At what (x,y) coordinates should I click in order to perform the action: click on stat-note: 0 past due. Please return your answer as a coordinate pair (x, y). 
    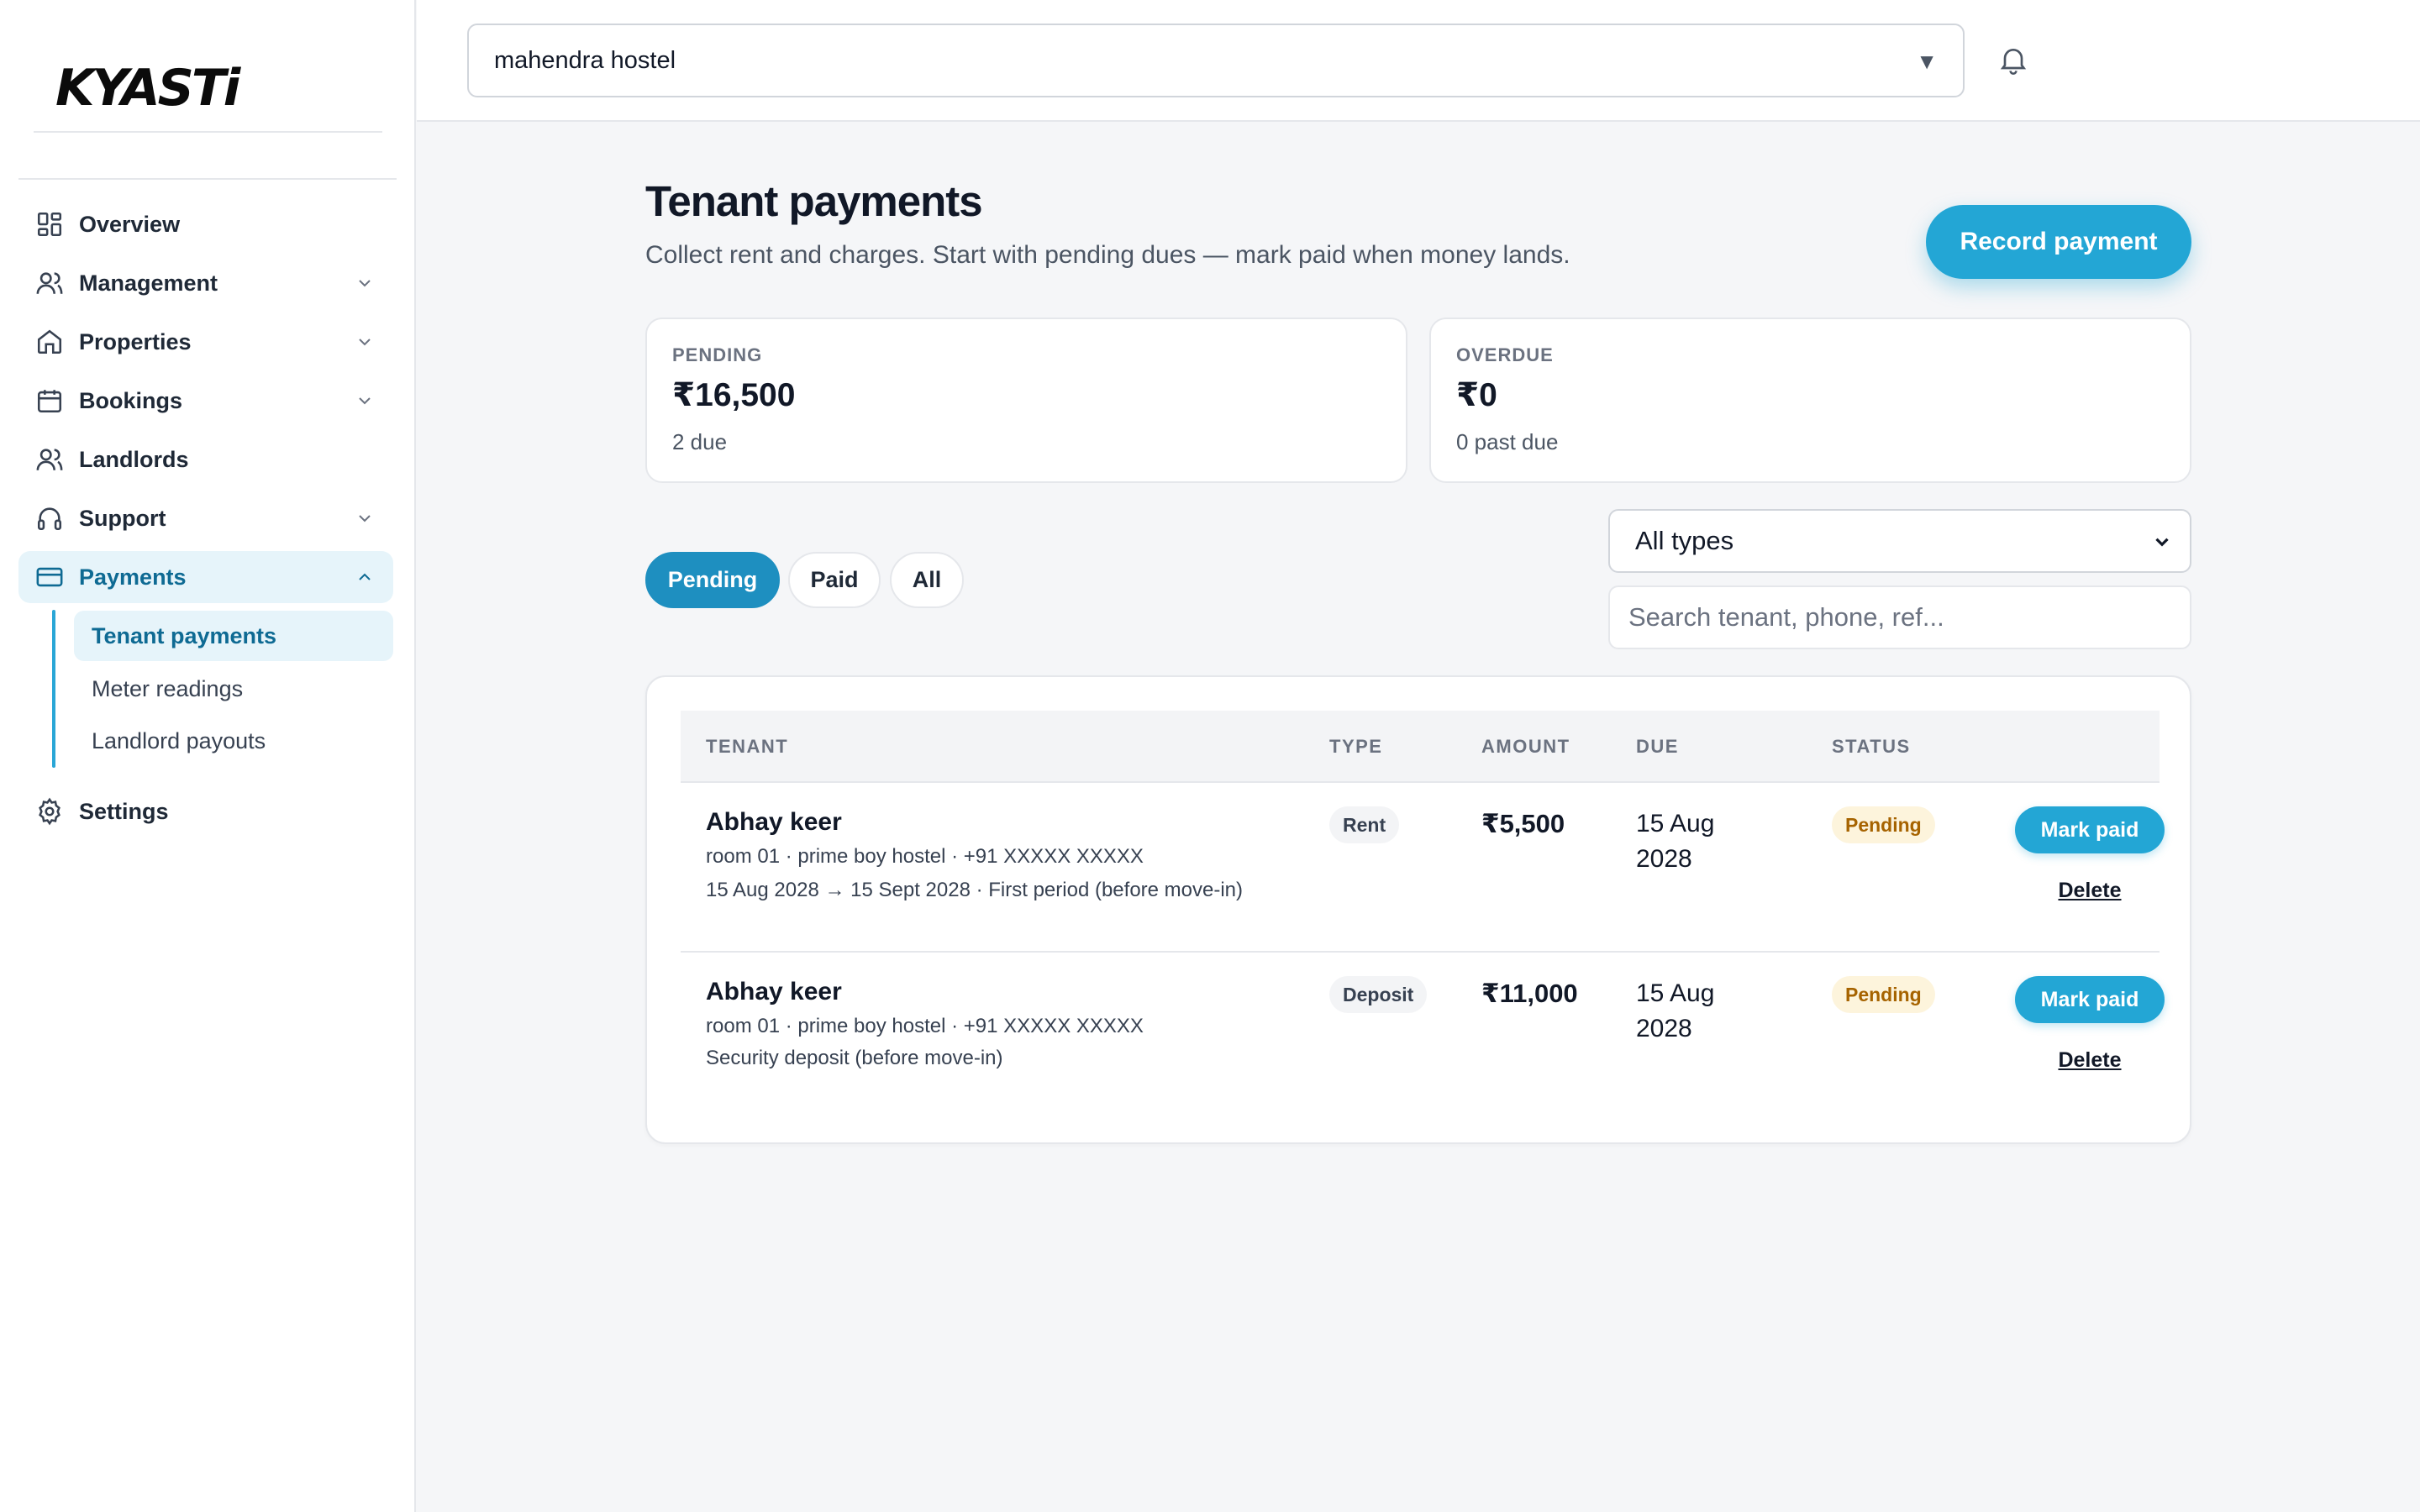
    Looking at the image, I should click on (1507, 441).